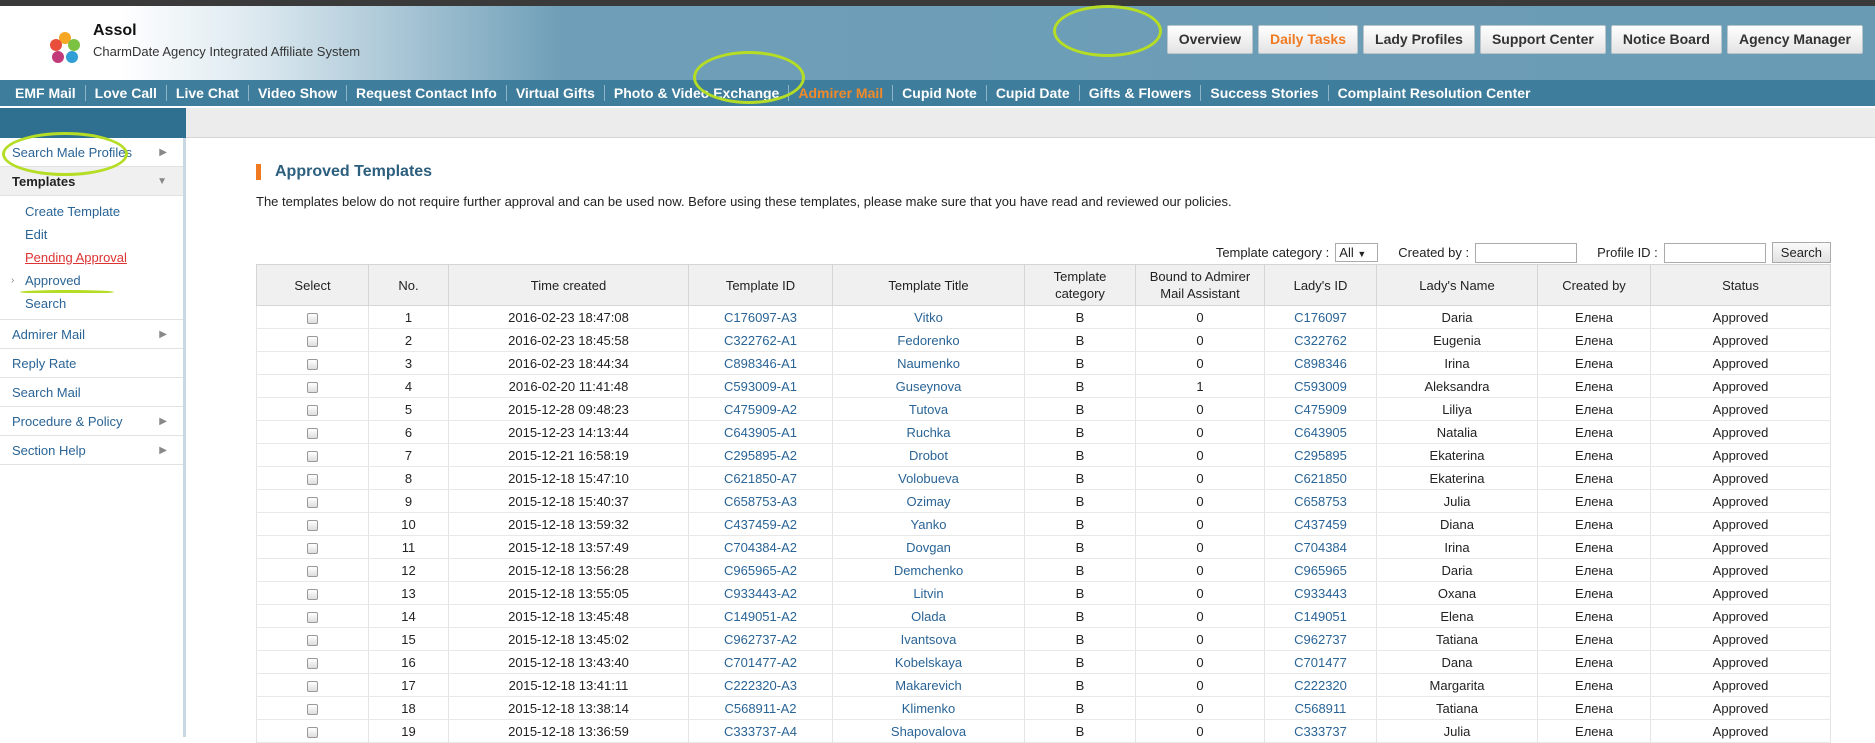  What do you see at coordinates (91, 152) in the screenshot?
I see `sidebar-item-search-male-profiles: Search Male Profiles ▶` at bounding box center [91, 152].